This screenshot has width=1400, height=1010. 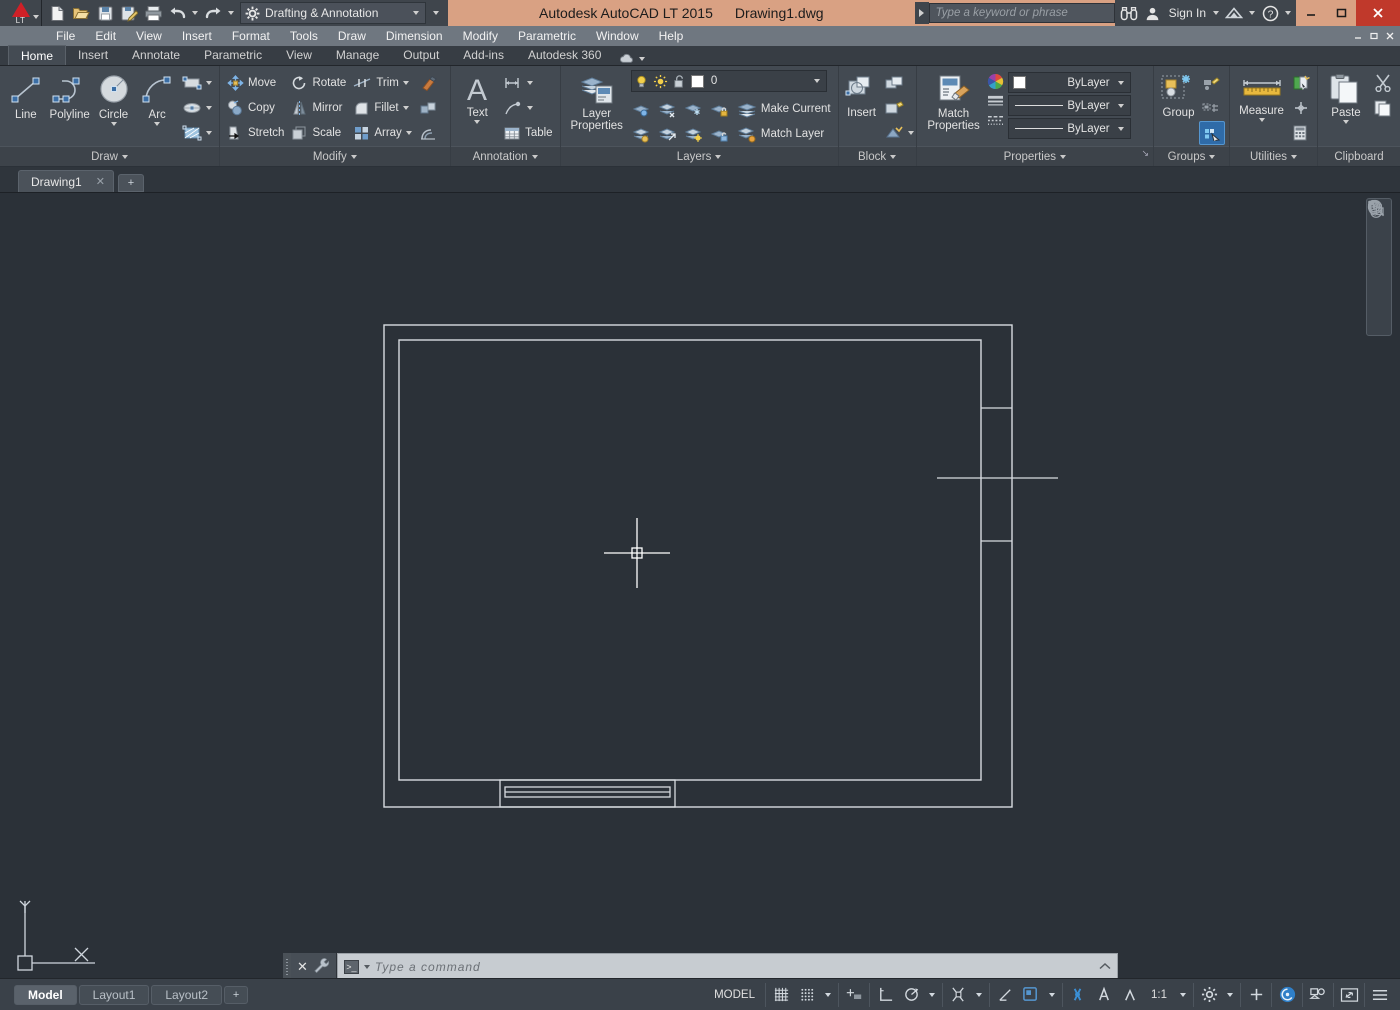 What do you see at coordinates (382, 83) in the screenshot?
I see `modify-trim-button: Trim` at bounding box center [382, 83].